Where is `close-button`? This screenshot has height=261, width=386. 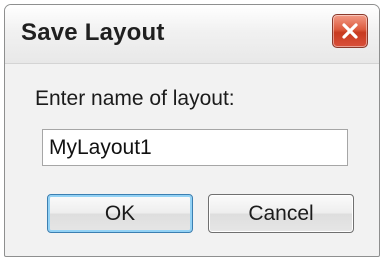 close-button is located at coordinates (350, 31).